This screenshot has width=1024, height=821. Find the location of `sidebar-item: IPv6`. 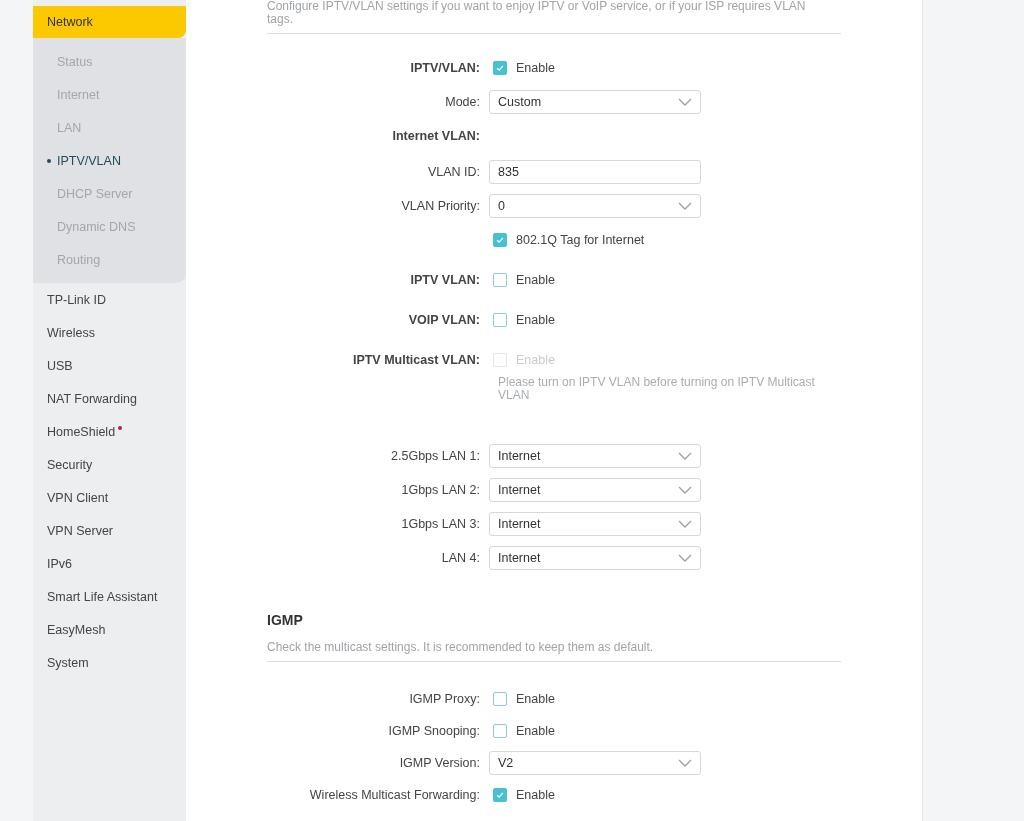

sidebar-item: IPv6 is located at coordinates (59, 563).